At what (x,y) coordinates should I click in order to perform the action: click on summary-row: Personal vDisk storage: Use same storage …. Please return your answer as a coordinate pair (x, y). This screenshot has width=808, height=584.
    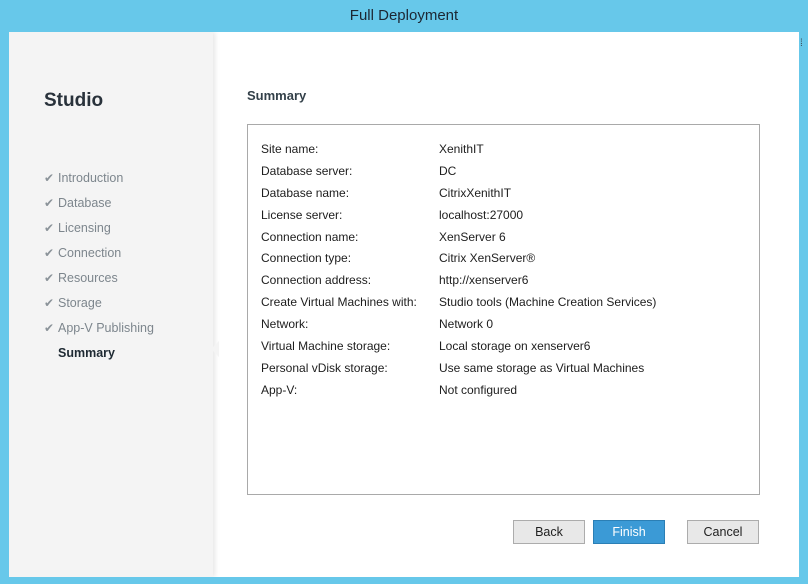
    Looking at the image, I should click on (458, 368).